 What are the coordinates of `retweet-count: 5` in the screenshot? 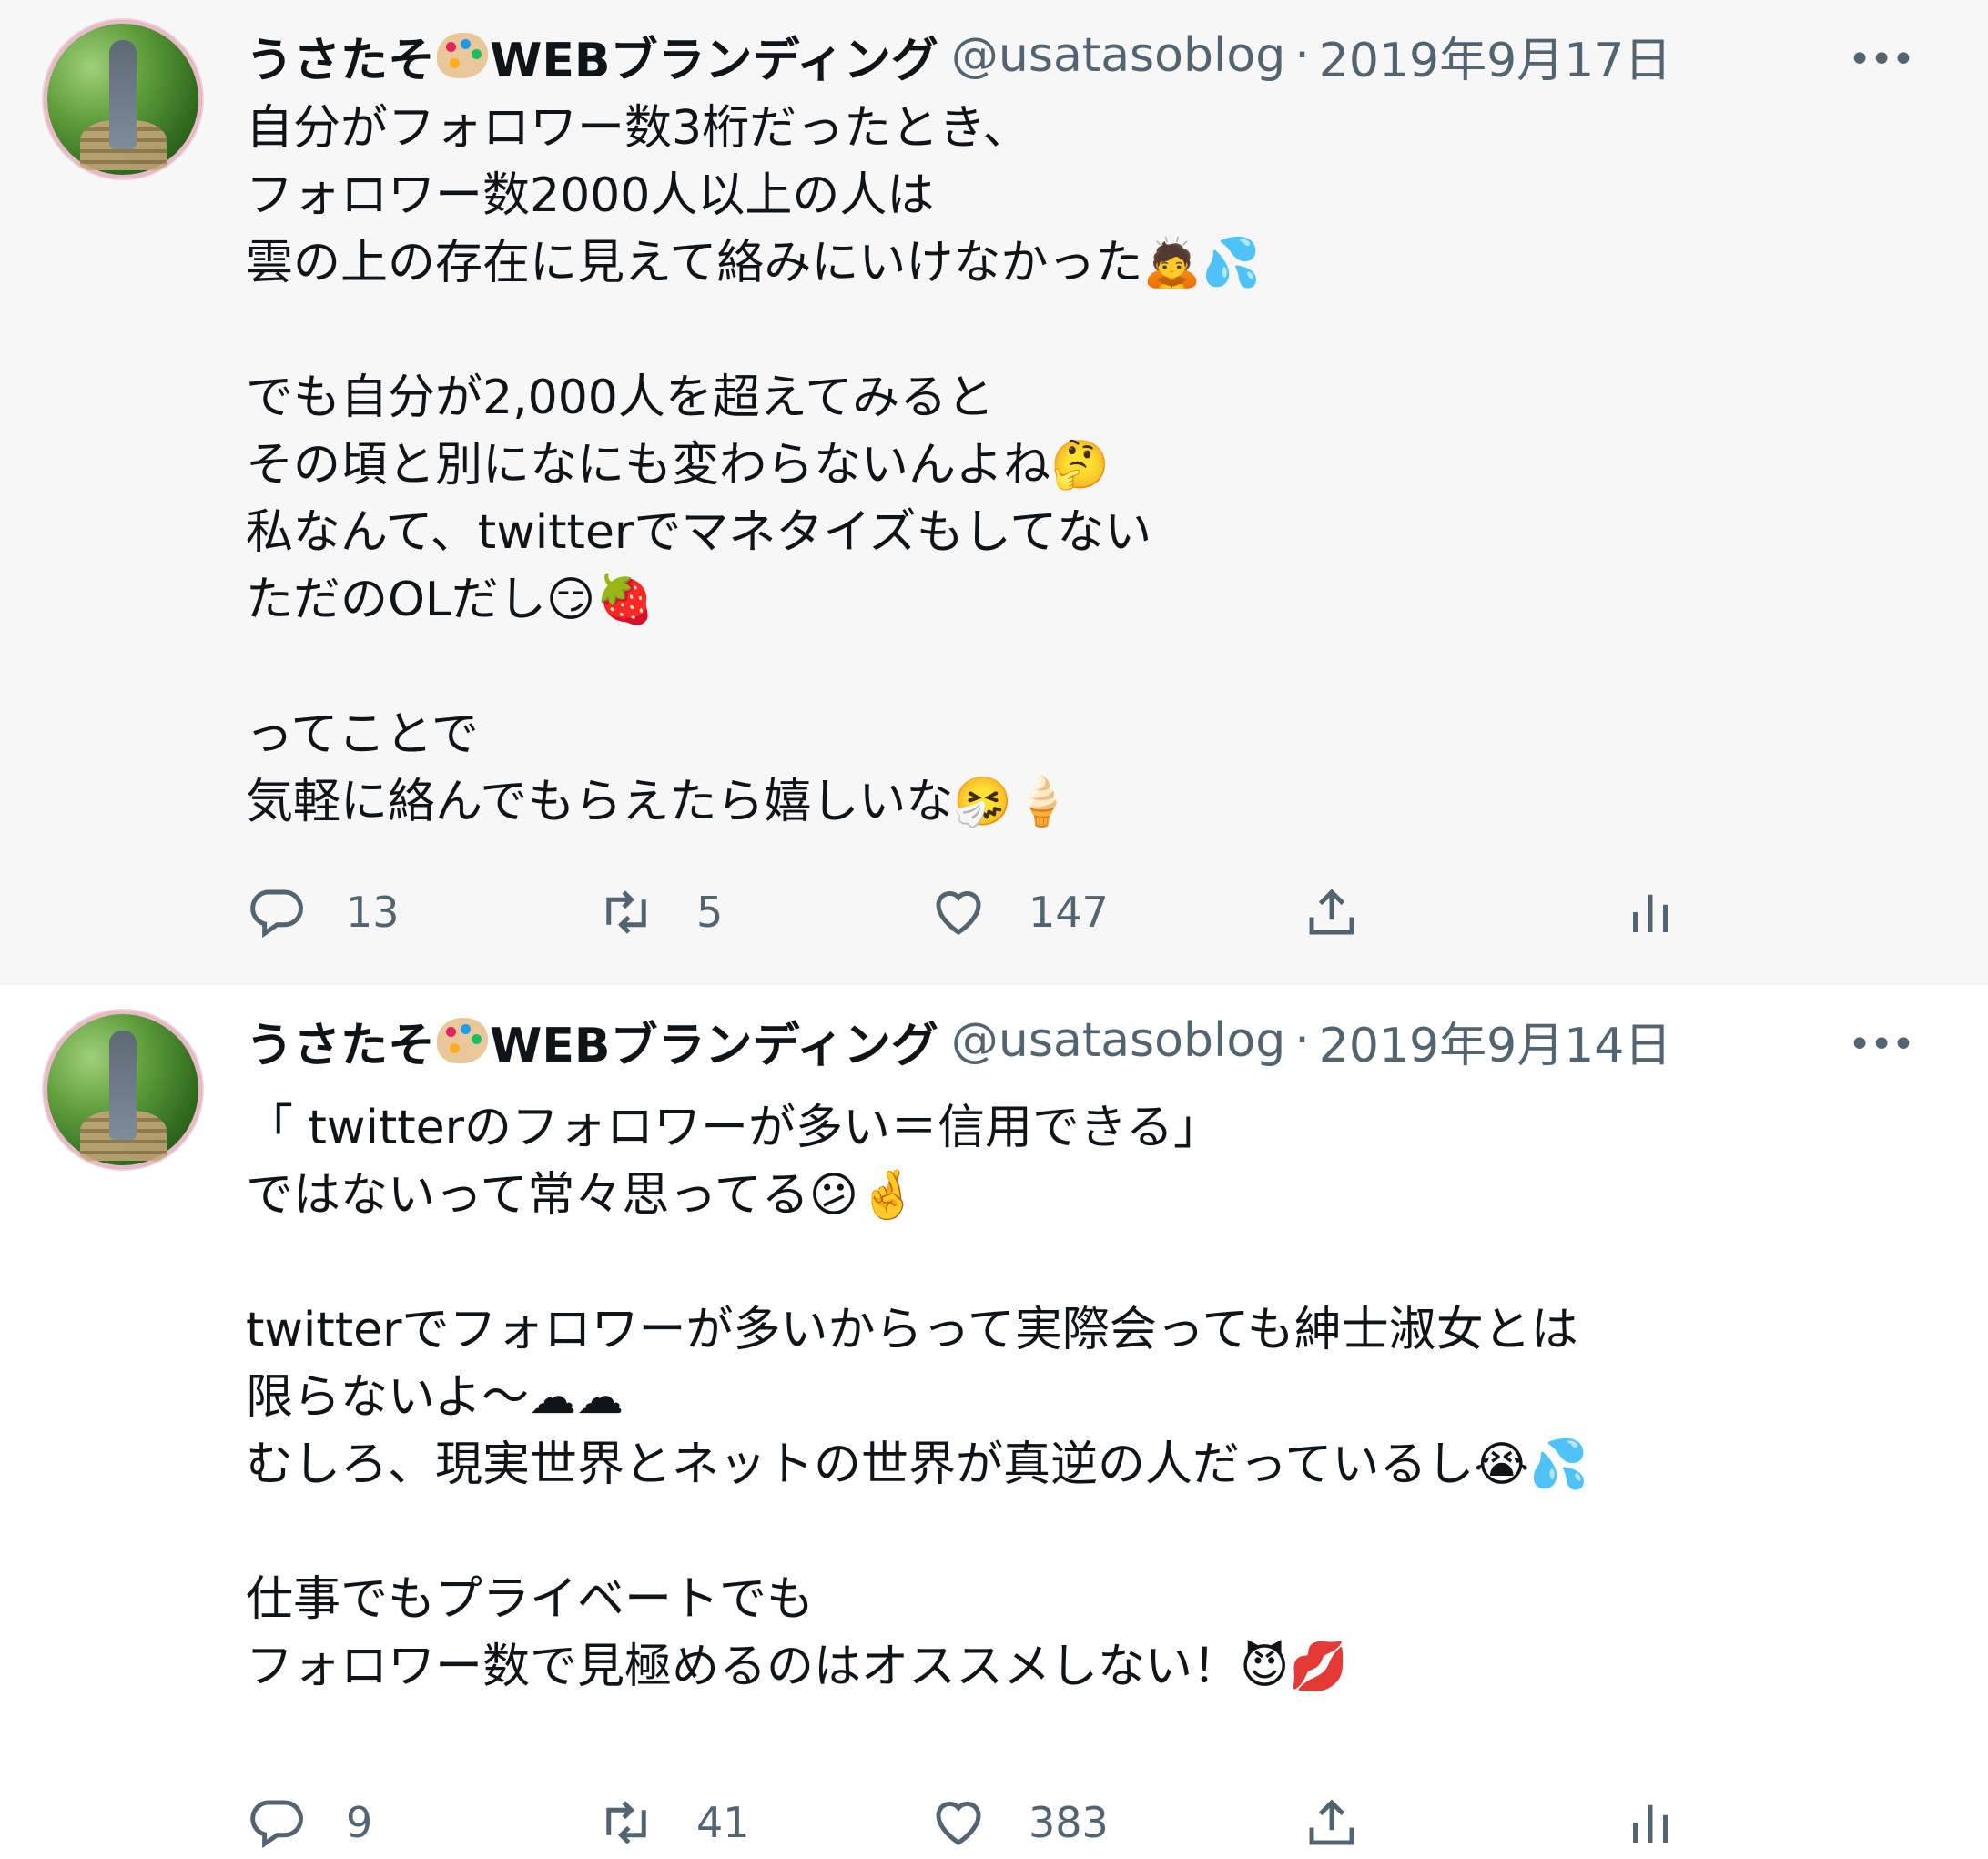 It's located at (710, 912).